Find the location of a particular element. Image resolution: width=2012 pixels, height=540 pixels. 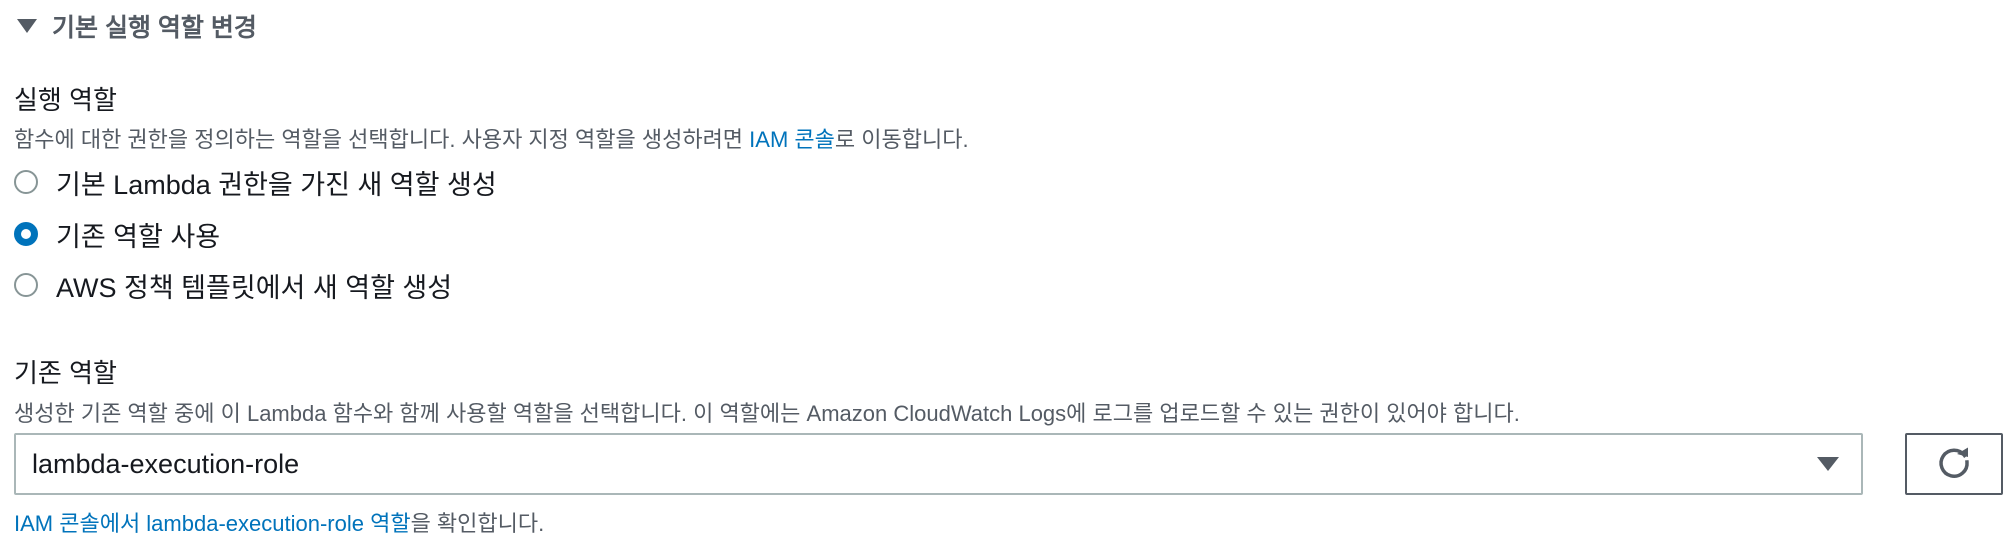

radio-option-existing-role: 기존 역할 사용 is located at coordinates (117, 234).